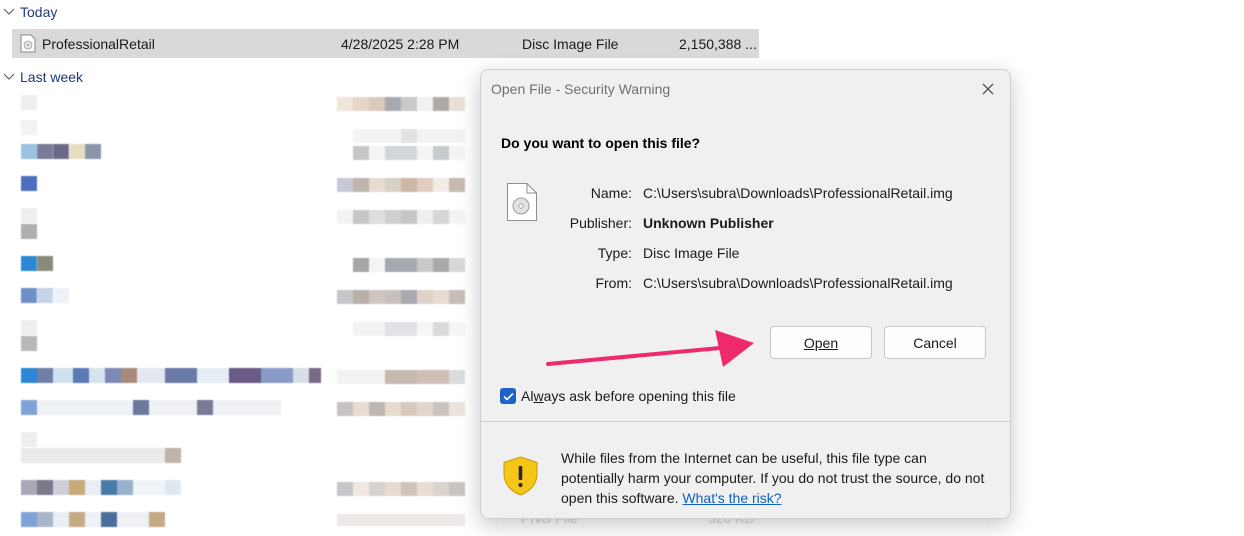 The height and width of the screenshot is (536, 1244). I want to click on name-label: Name:, so click(611, 193).